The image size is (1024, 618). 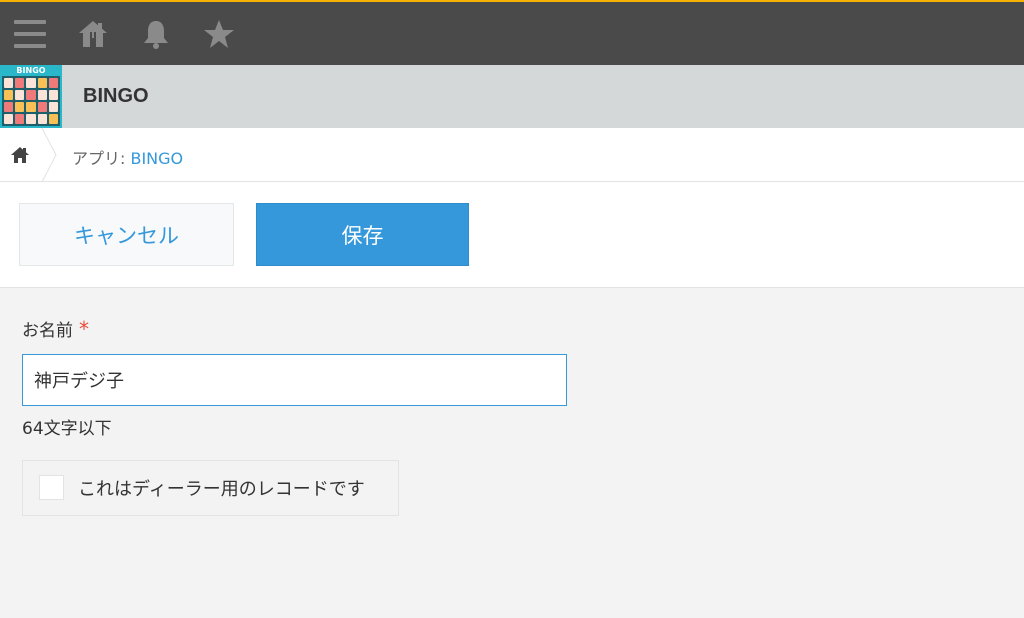 I want to click on dealer-checkbox, so click(x=51, y=487).